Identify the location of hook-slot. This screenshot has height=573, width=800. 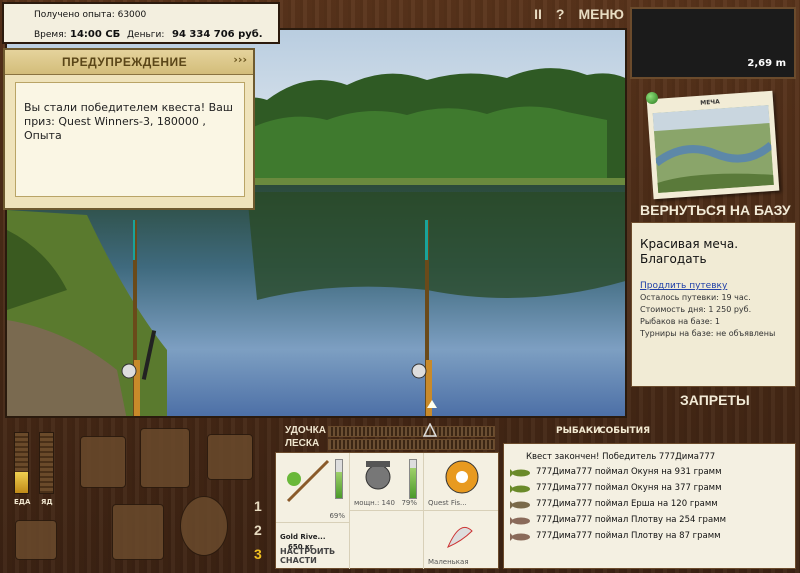
(387, 540).